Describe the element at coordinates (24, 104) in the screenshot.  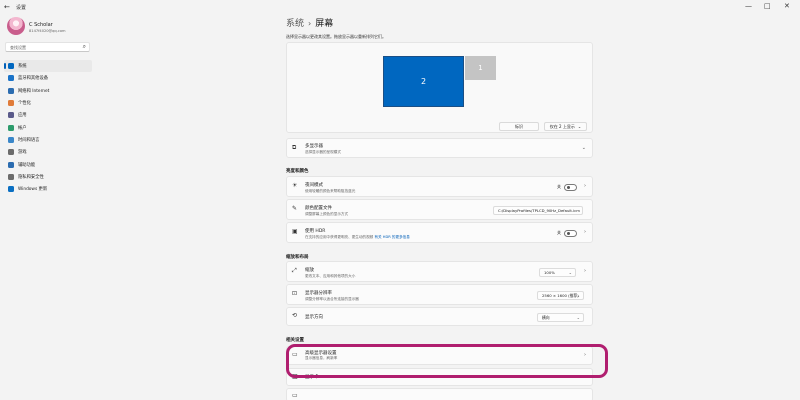
I see `sidebar-item-label: 个性化` at that location.